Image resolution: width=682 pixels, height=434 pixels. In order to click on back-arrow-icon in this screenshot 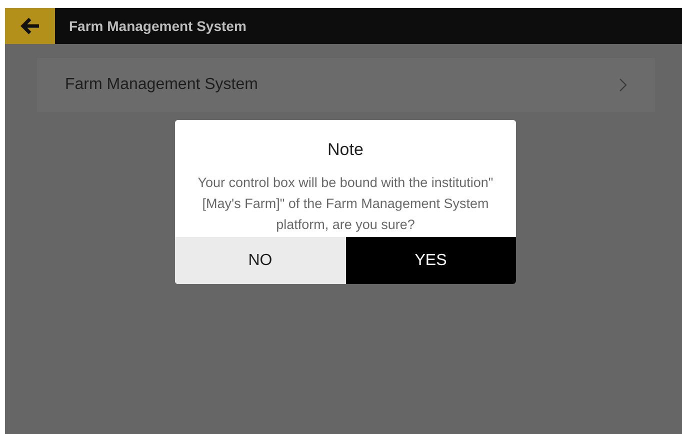, I will do `click(30, 26)`.